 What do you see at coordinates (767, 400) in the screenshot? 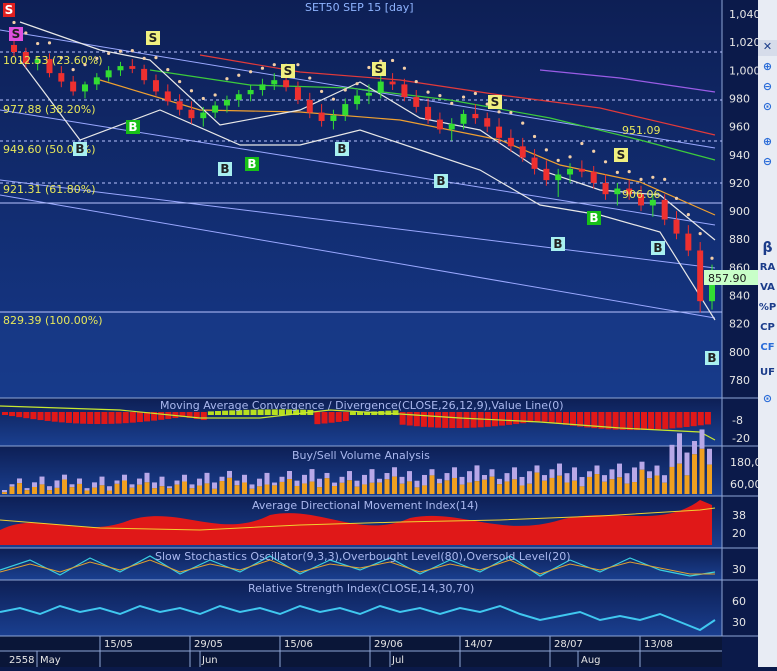
I see `scroll-icon: ⊙` at bounding box center [767, 400].